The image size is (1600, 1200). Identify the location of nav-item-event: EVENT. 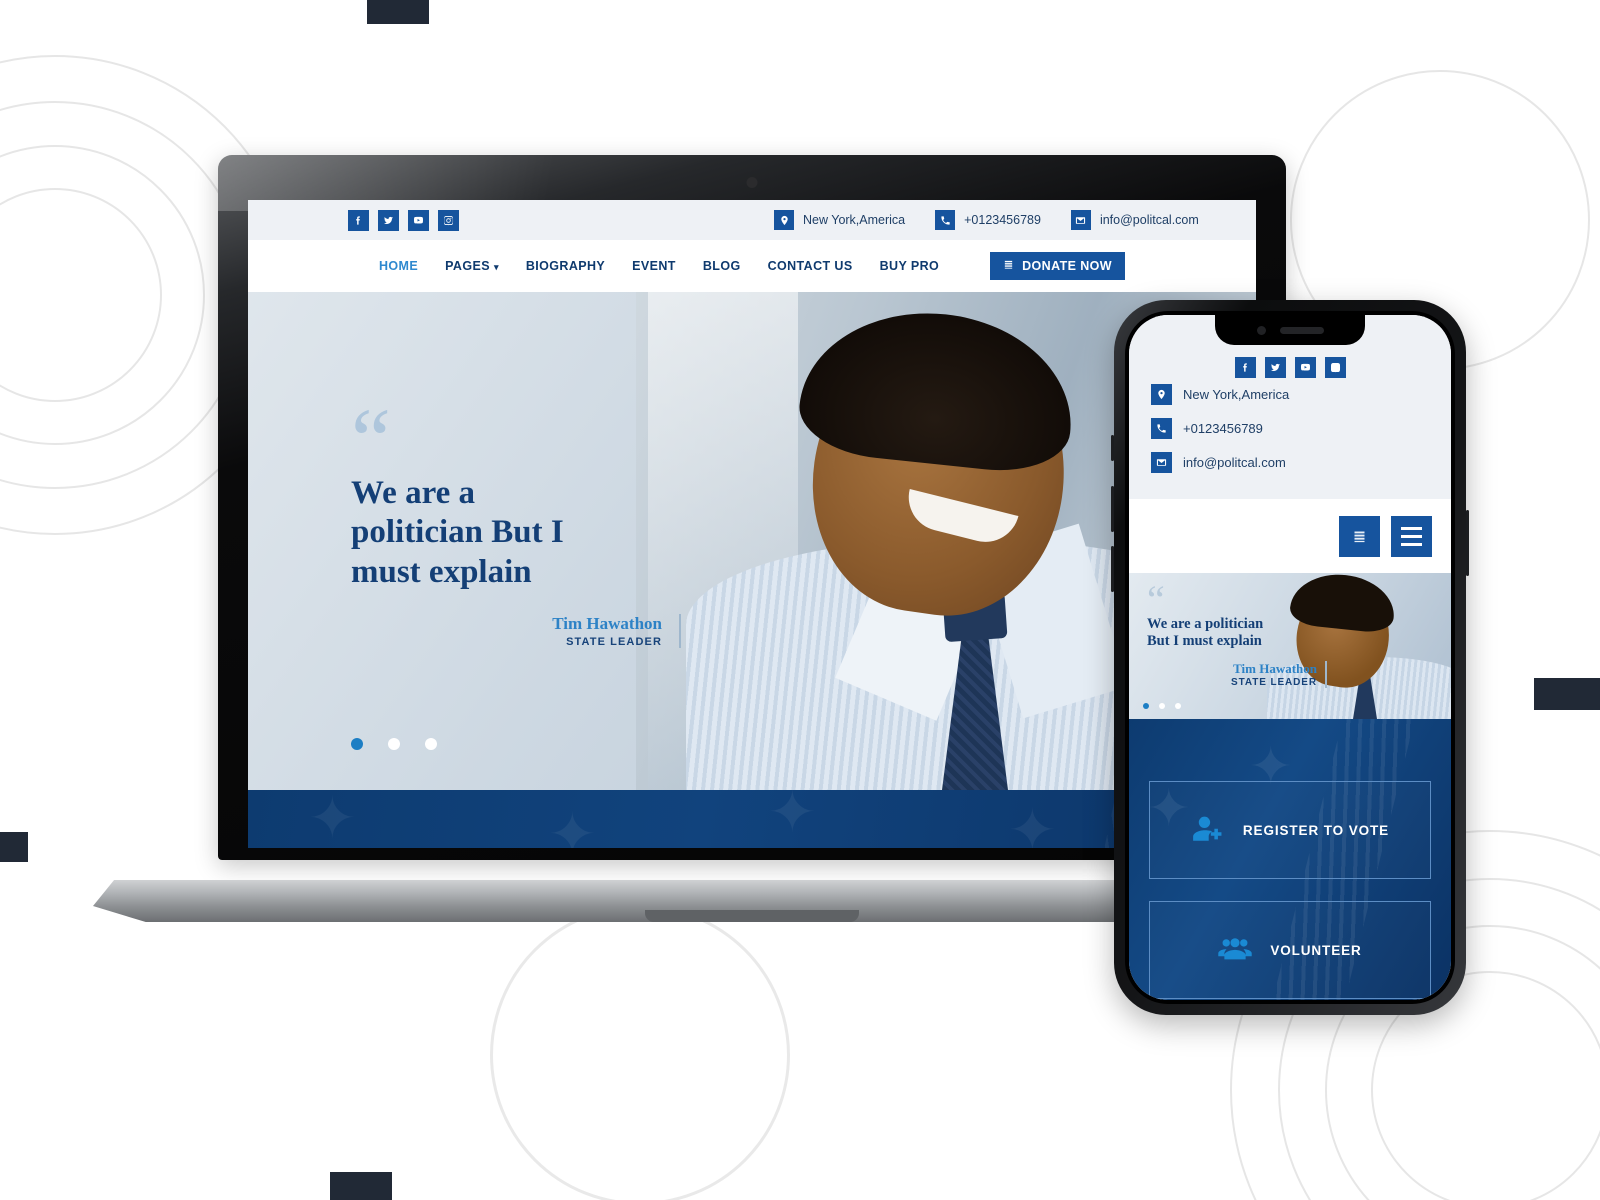
(654, 266).